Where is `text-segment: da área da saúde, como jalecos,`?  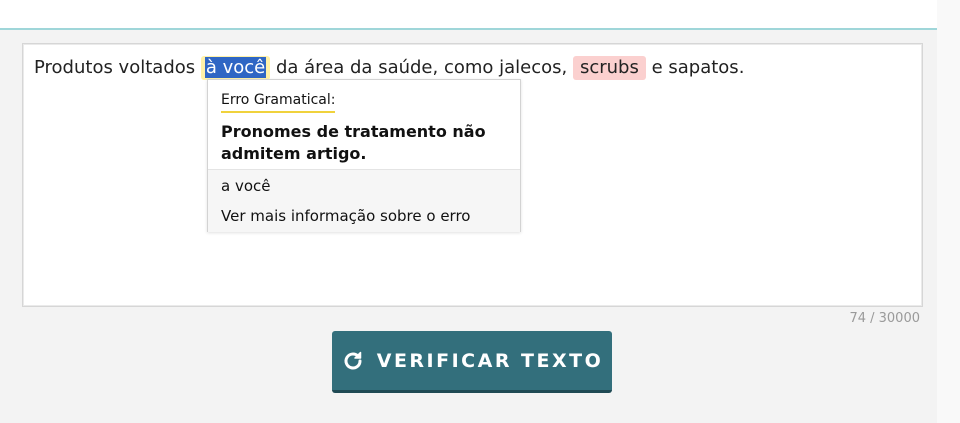 text-segment: da área da saúde, como jalecos, is located at coordinates (421, 67).